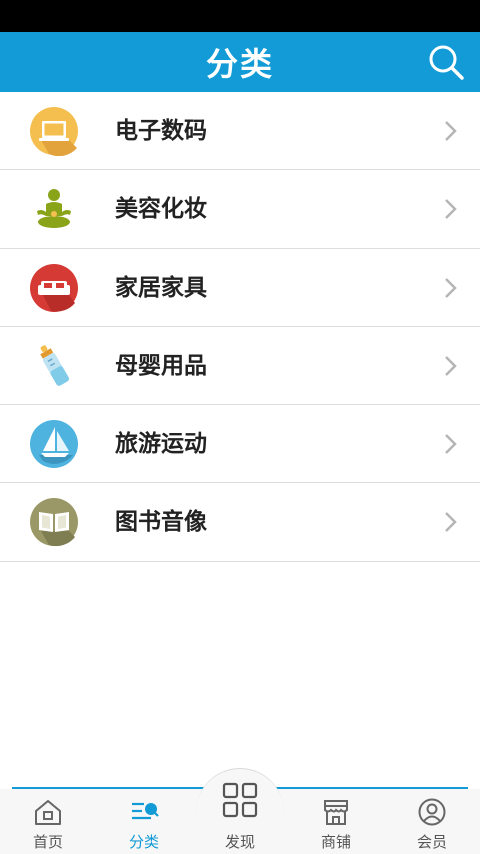  Describe the element at coordinates (161, 287) in the screenshot. I see `category-label: 家居家具` at that location.